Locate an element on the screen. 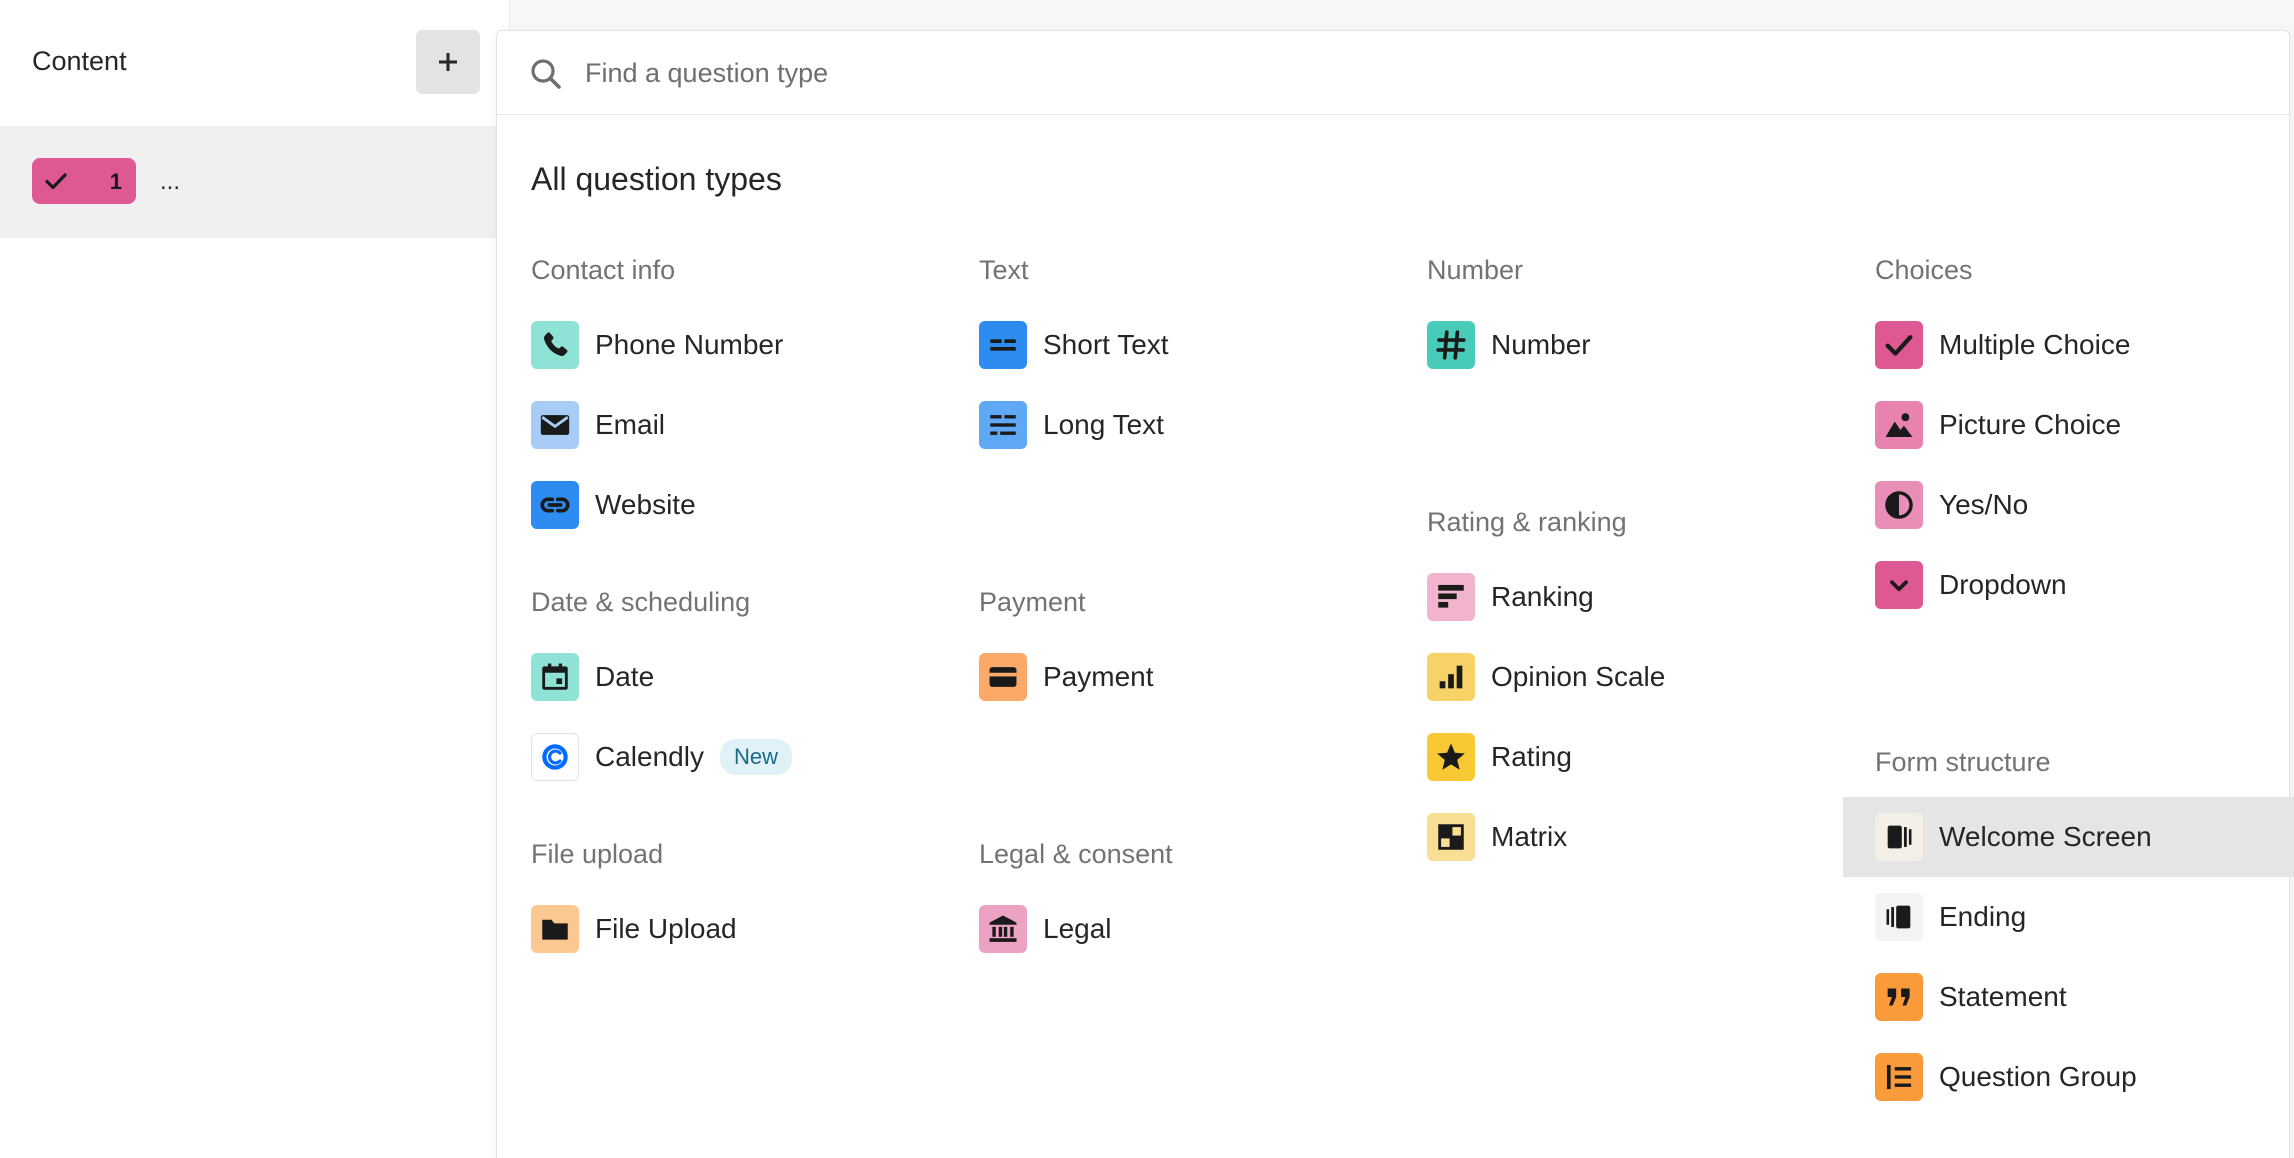 Image resolution: width=2294 pixels, height=1158 pixels. group-title-form-structure: Form structure is located at coordinates (1963, 762).